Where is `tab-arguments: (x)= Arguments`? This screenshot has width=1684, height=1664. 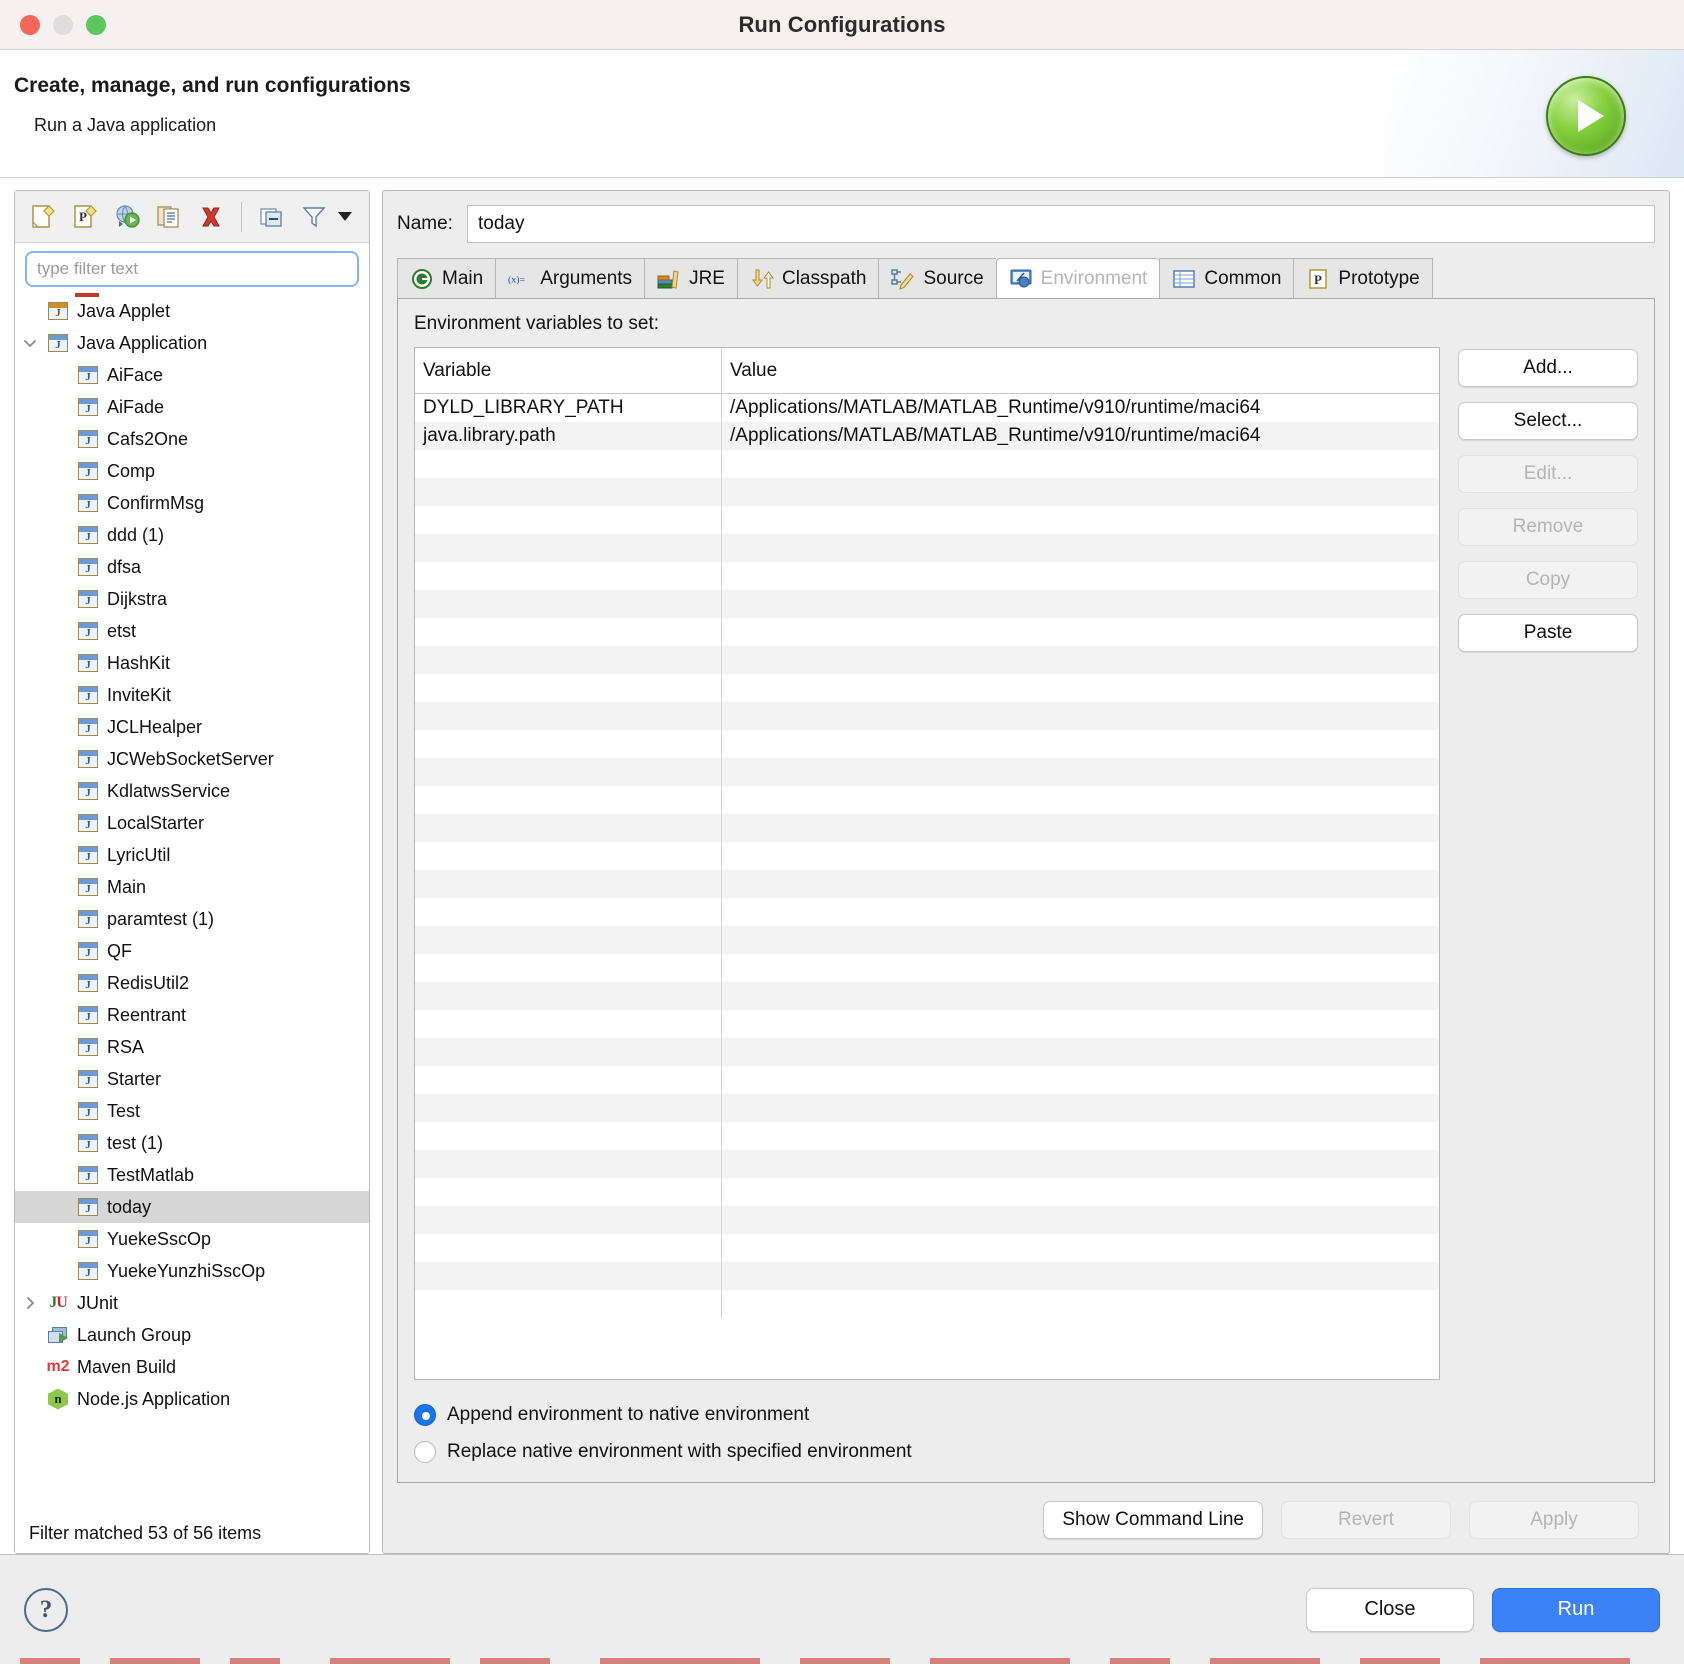
tab-arguments: (x)= Arguments is located at coordinates (570, 278).